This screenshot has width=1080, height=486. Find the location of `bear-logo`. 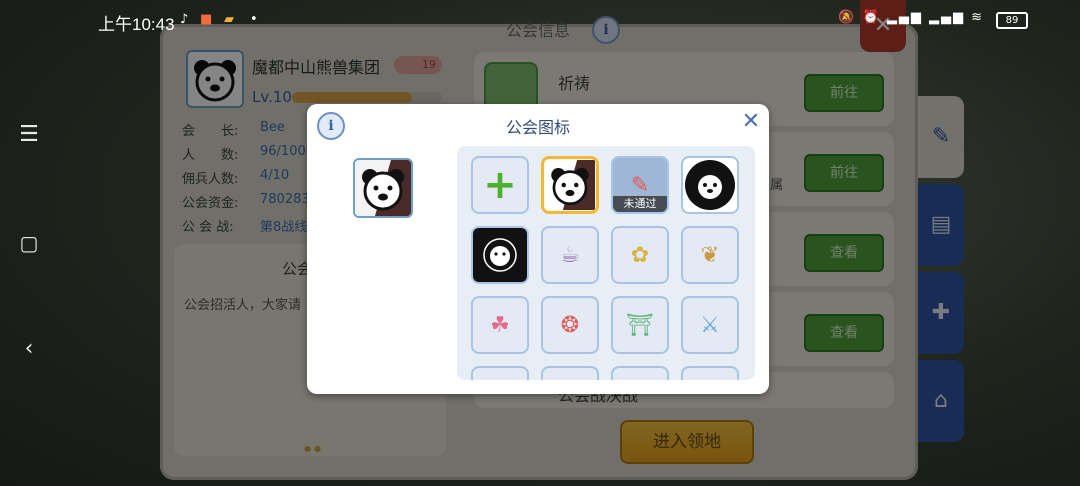

bear-logo is located at coordinates (570, 185).